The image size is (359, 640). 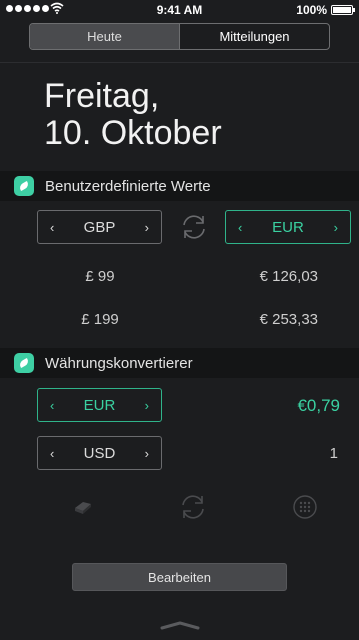 I want to click on tab-heute: Heute, so click(x=104, y=36).